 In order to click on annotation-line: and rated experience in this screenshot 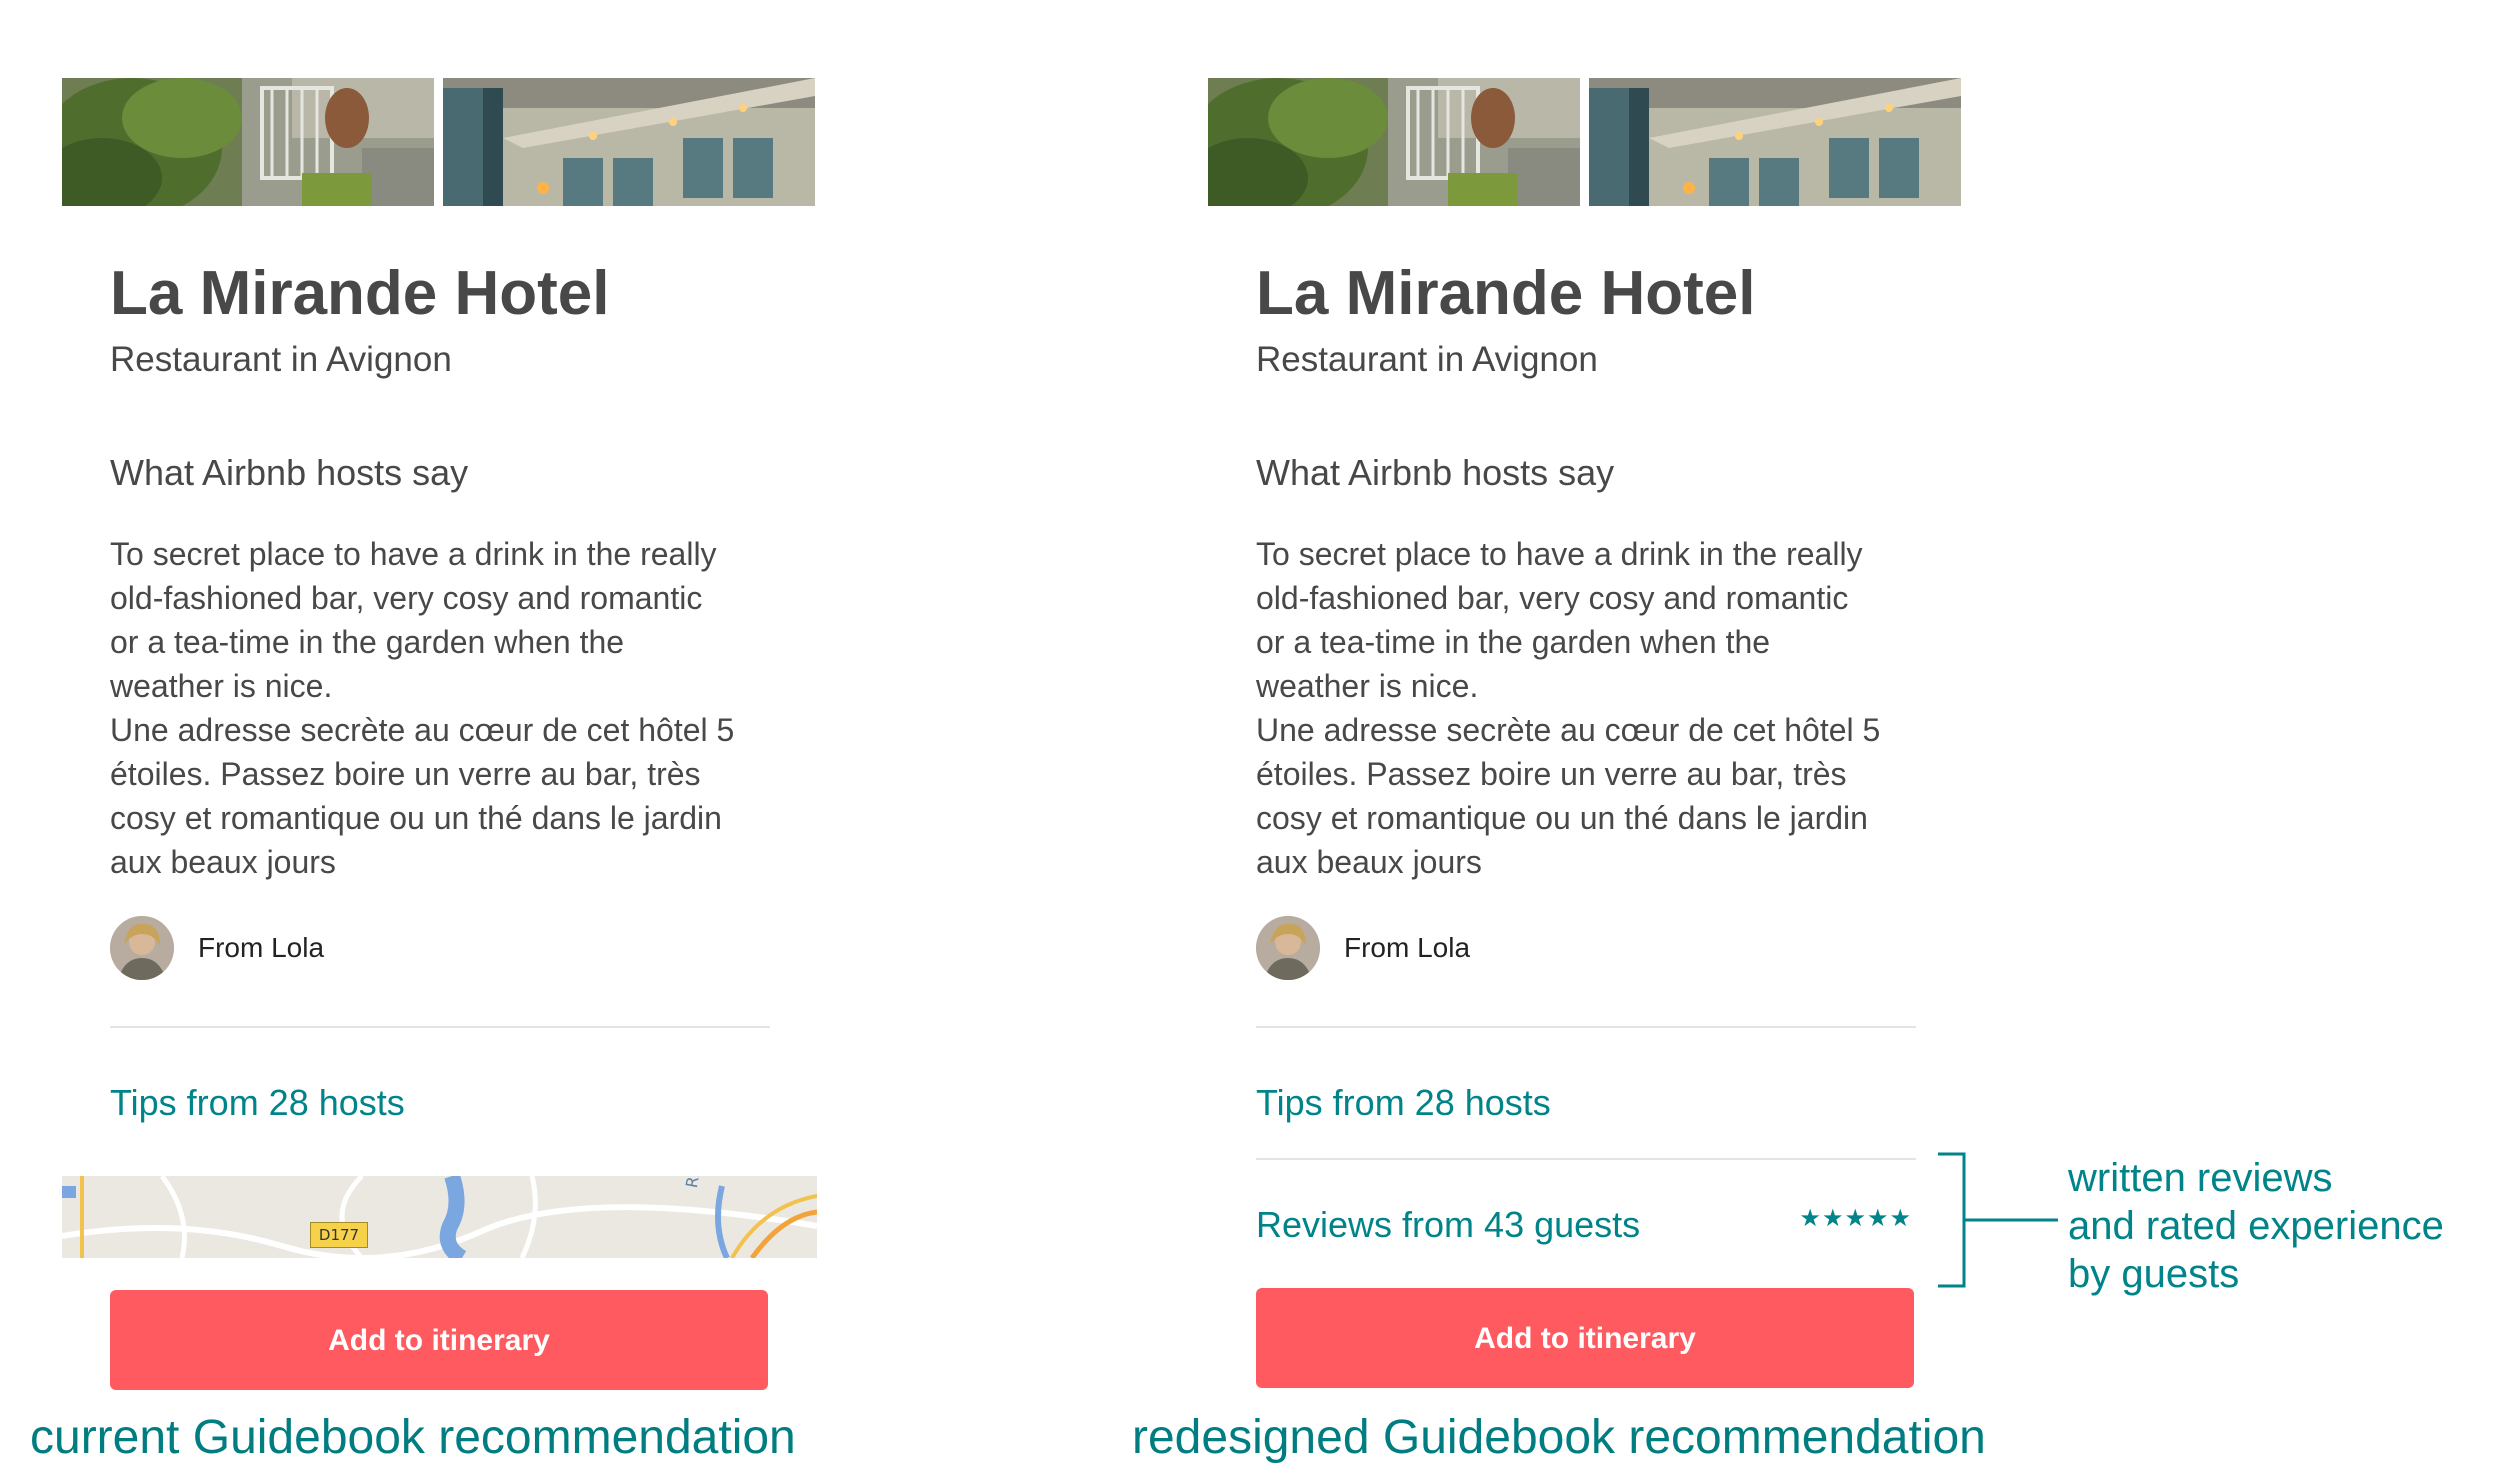, I will do `click(2256, 1226)`.